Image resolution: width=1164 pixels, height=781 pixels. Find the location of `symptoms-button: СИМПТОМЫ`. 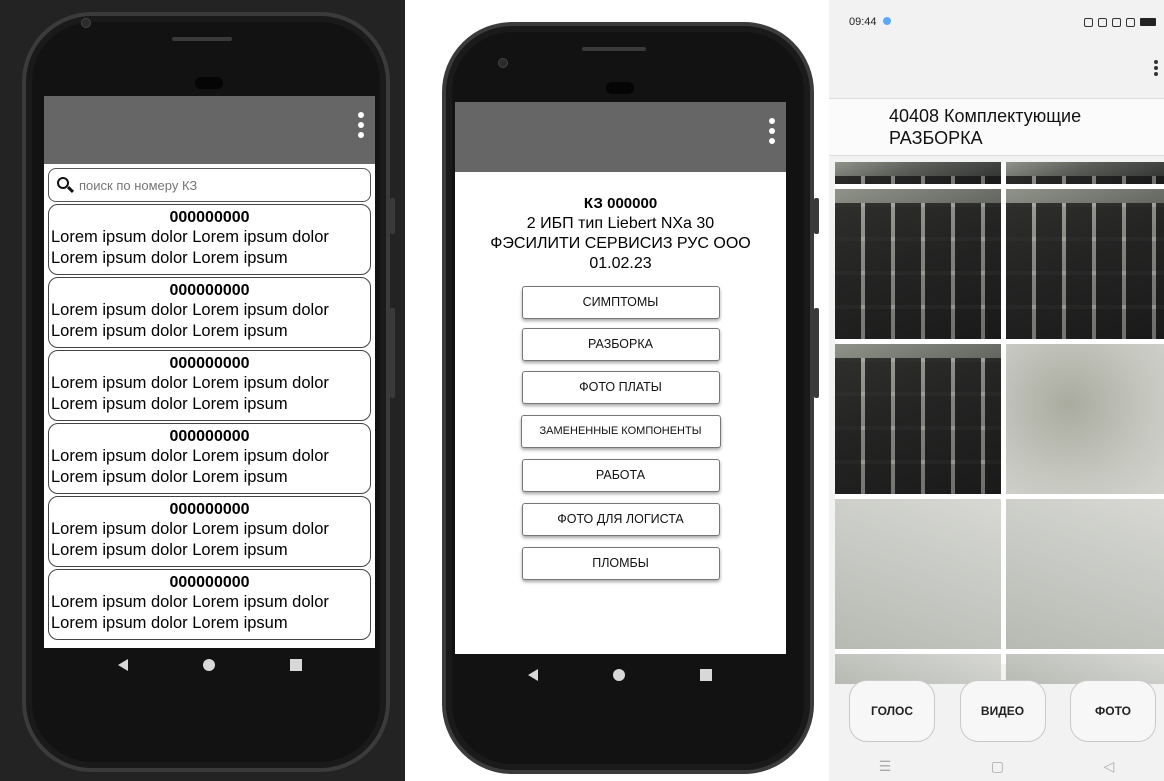

symptoms-button: СИМПТОМЫ is located at coordinates (620, 302).